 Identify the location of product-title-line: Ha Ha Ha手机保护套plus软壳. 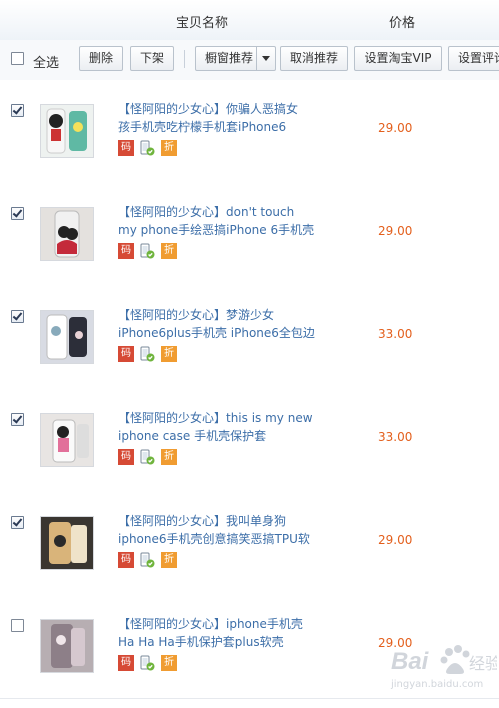
(201, 642).